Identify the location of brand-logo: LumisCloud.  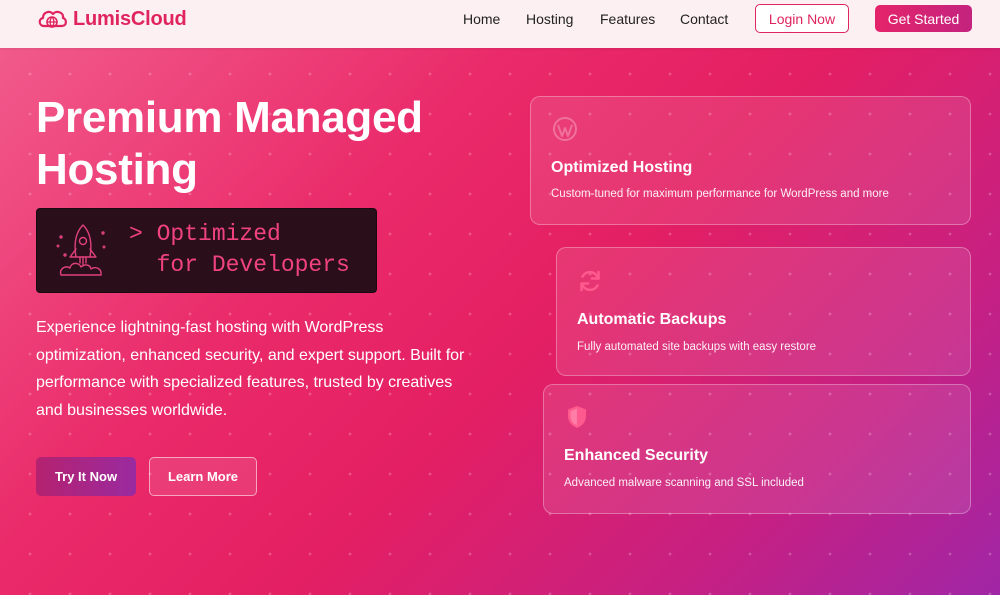
(111, 19).